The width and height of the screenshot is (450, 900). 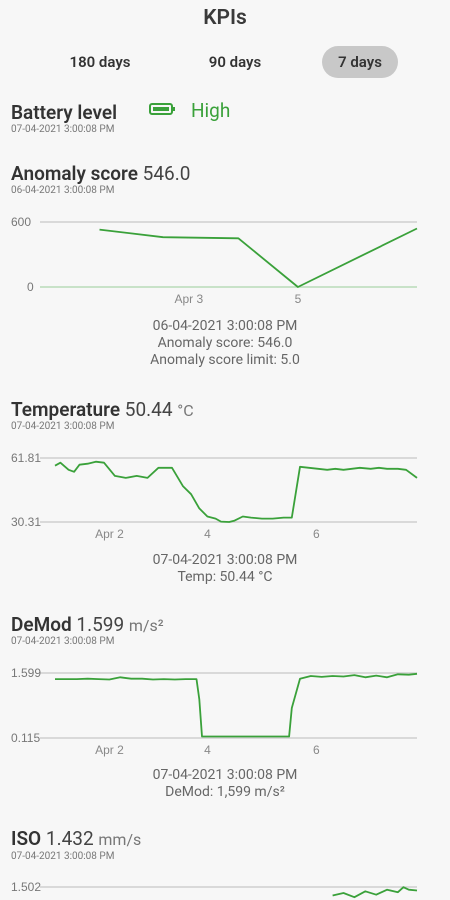 What do you see at coordinates (25, 738) in the screenshot?
I see `demod-ytick-min: 0.115` at bounding box center [25, 738].